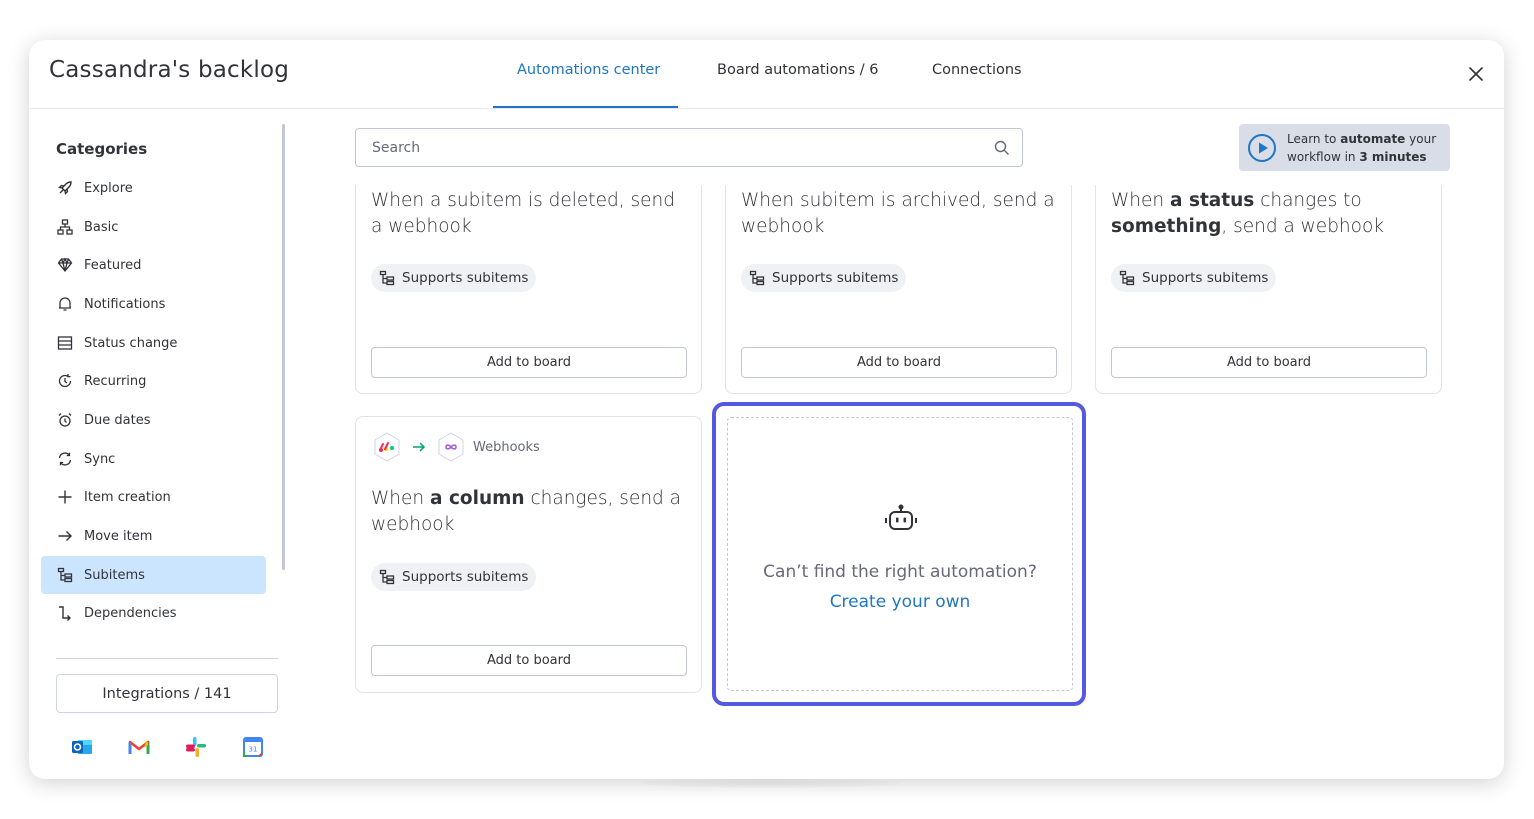 This screenshot has height=819, width=1534. I want to click on integrations-button: Integrations / 141, so click(167, 693).